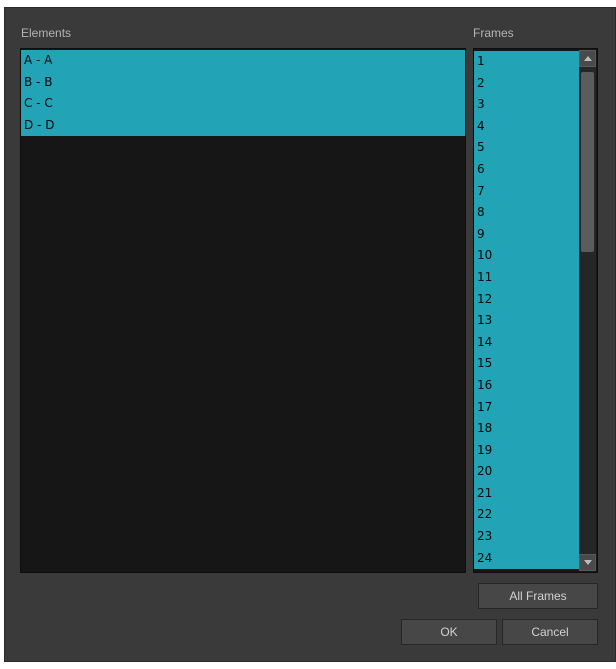  What do you see at coordinates (526, 191) in the screenshot?
I see `frame-item: 7` at bounding box center [526, 191].